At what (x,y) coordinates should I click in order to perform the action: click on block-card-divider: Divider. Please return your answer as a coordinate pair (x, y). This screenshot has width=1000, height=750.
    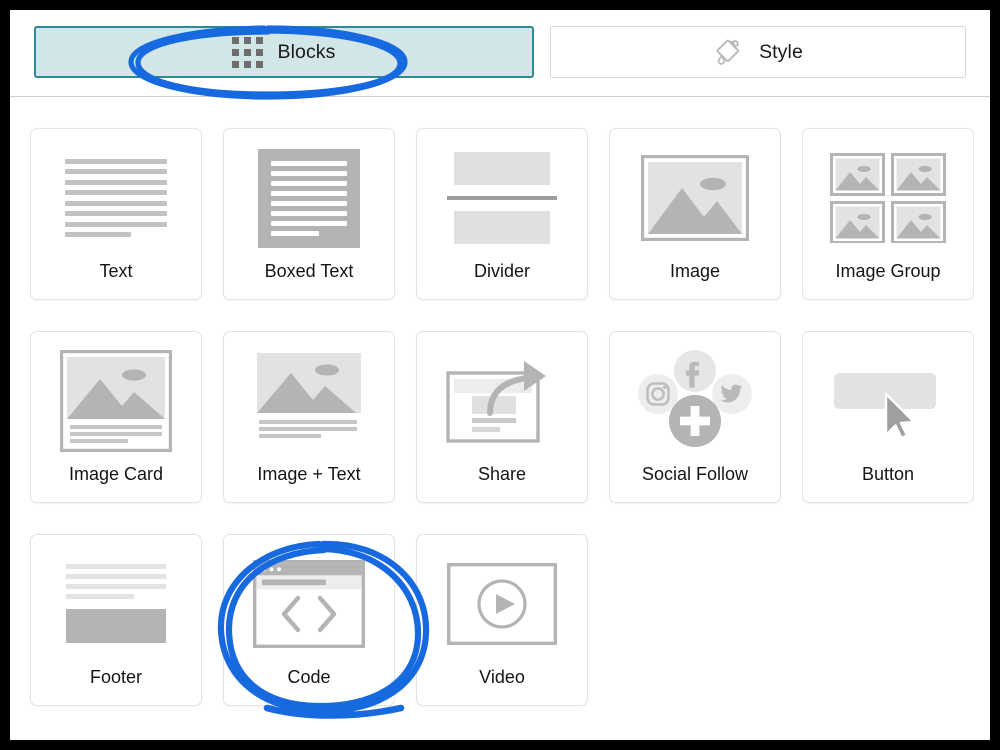
    Looking at the image, I should click on (502, 214).